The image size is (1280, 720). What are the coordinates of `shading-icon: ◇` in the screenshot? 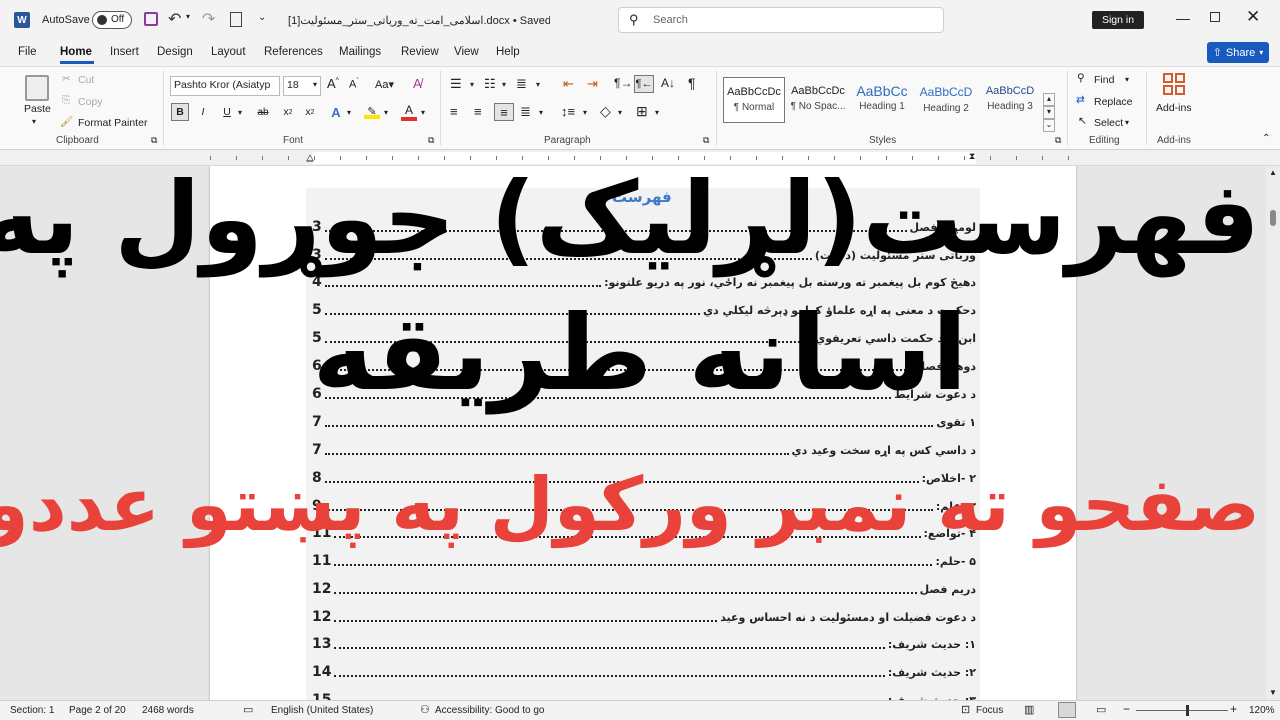 It's located at (605, 111).